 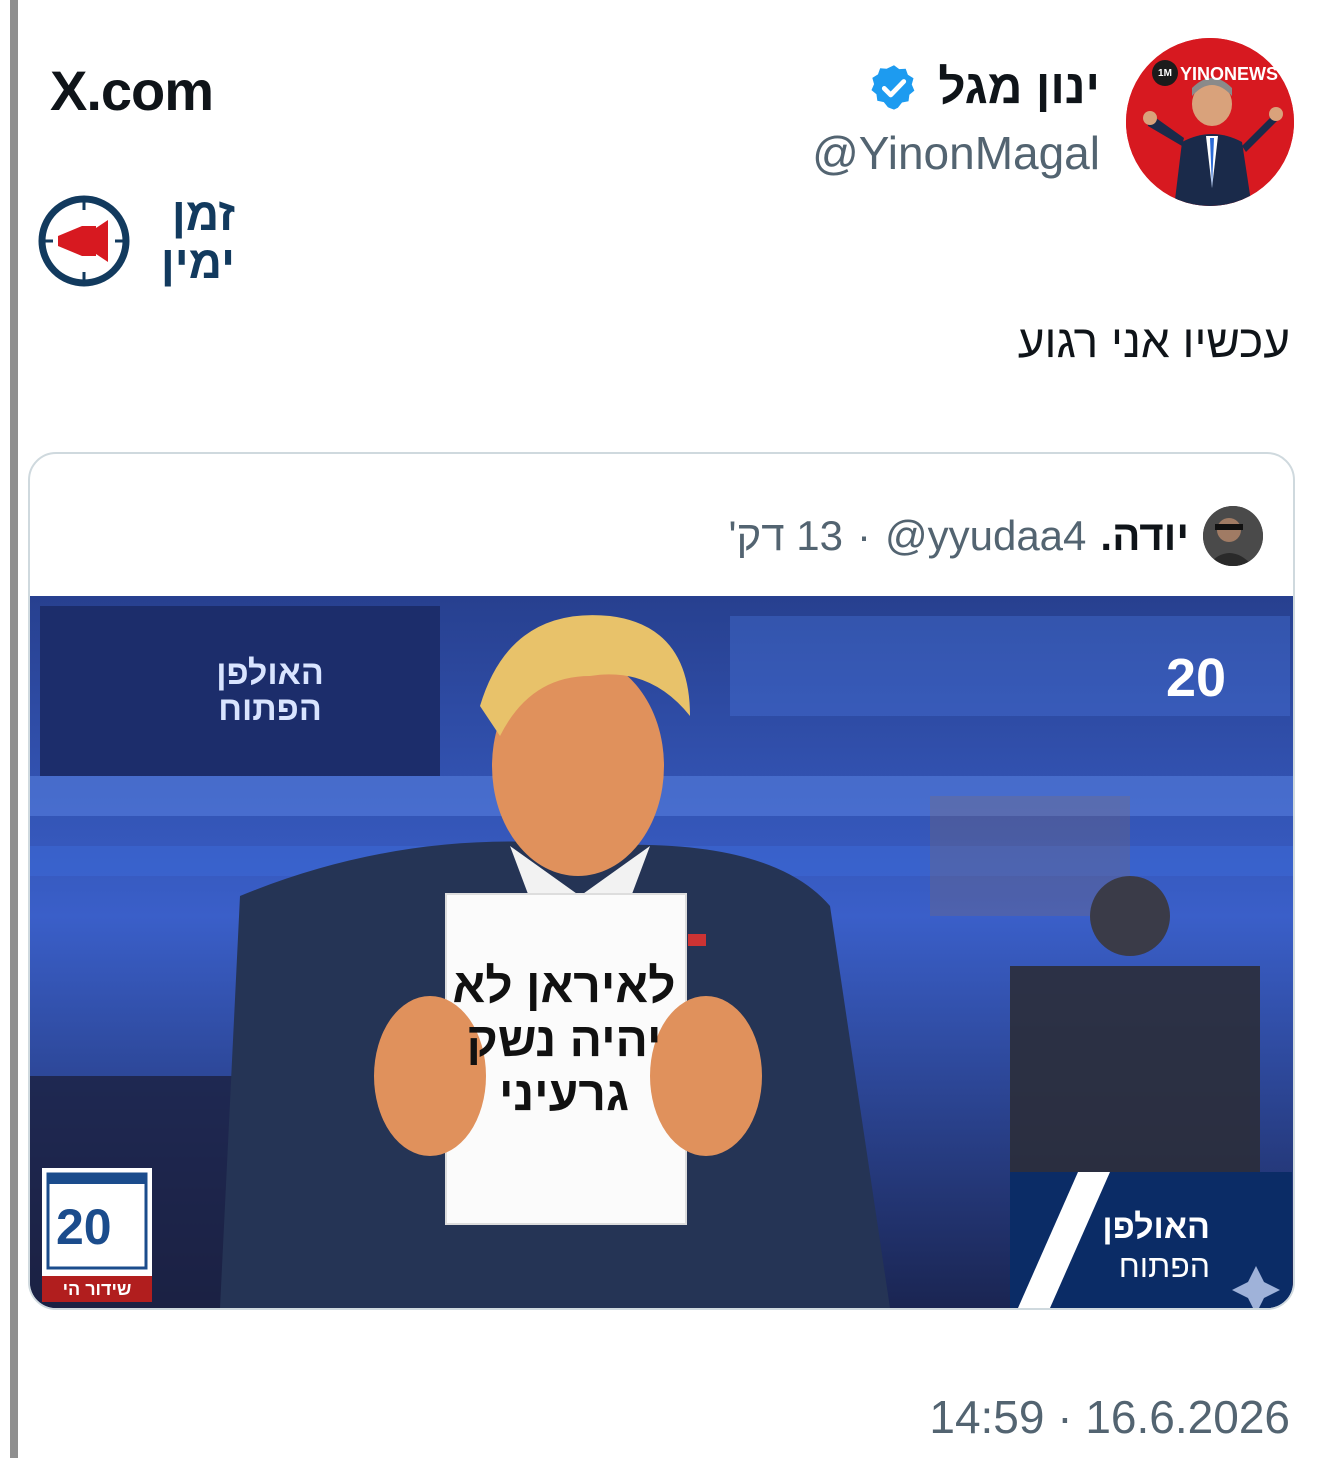 I want to click on channel-bug-text: 20, so click(x=1196, y=678).